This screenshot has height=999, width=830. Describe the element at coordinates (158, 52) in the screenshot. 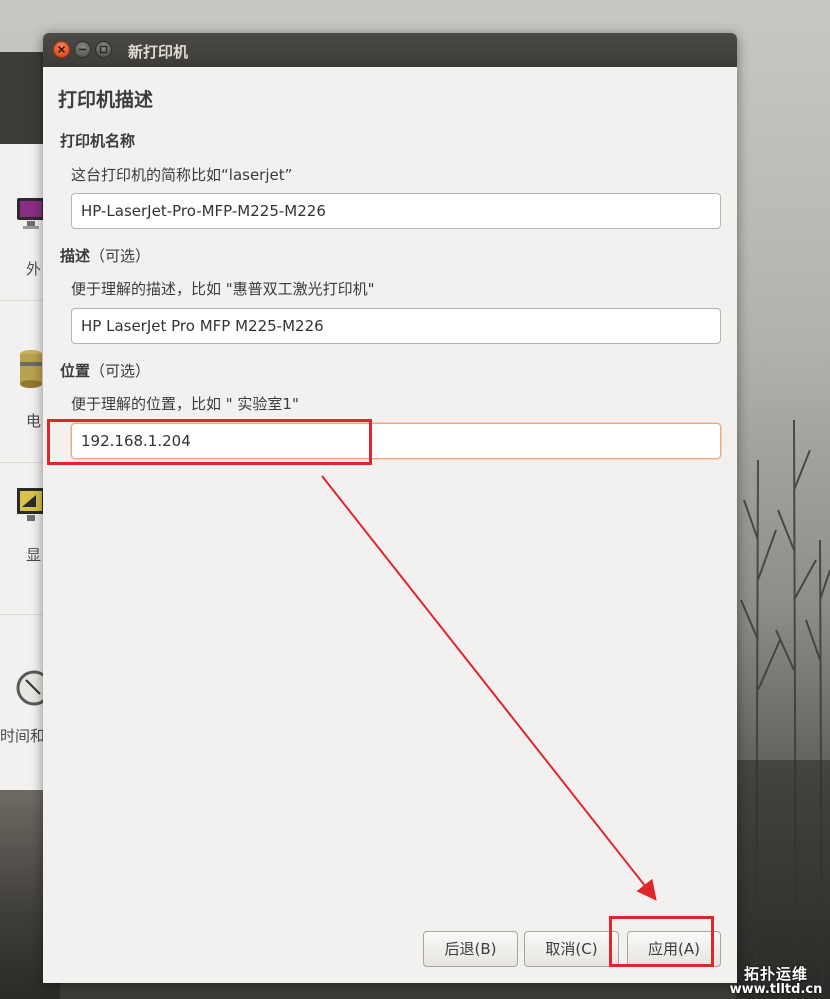

I see `dialog-title: 新打印机` at that location.